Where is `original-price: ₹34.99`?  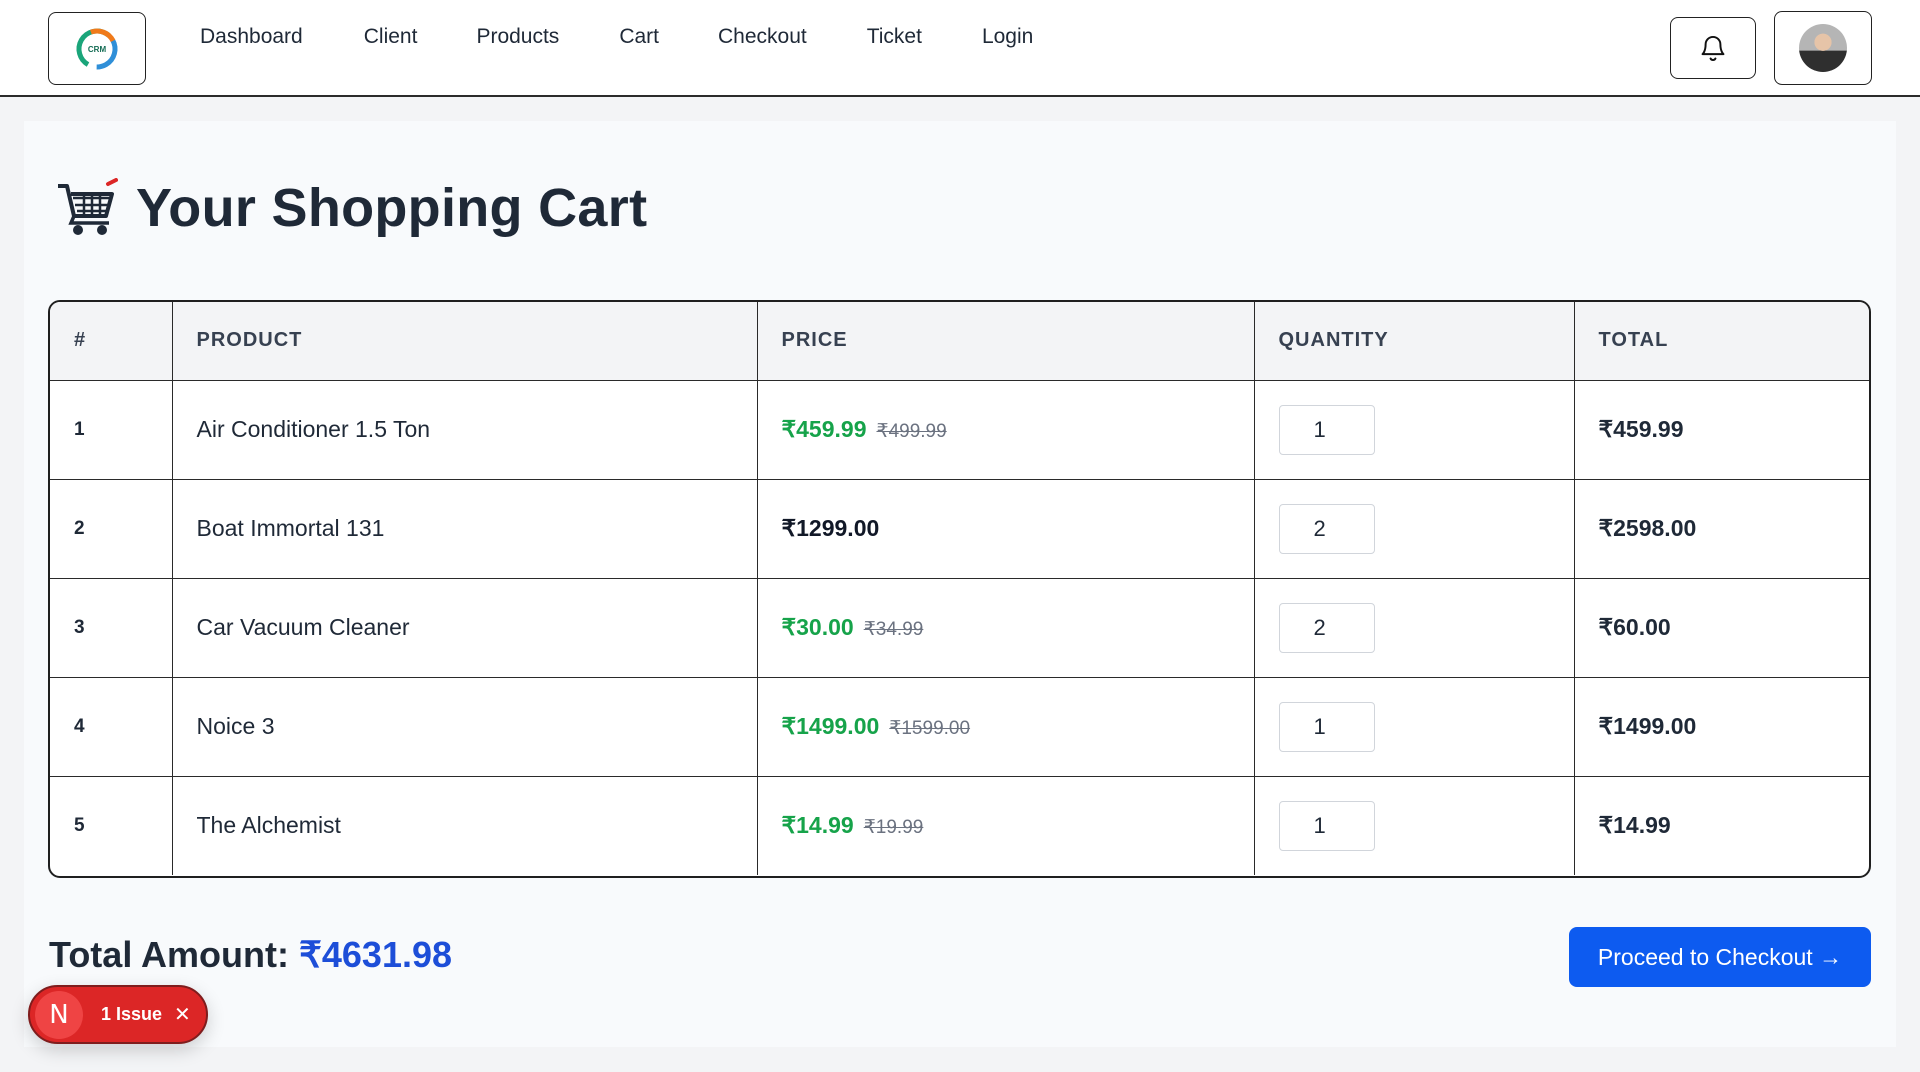
original-price: ₹34.99 is located at coordinates (893, 629).